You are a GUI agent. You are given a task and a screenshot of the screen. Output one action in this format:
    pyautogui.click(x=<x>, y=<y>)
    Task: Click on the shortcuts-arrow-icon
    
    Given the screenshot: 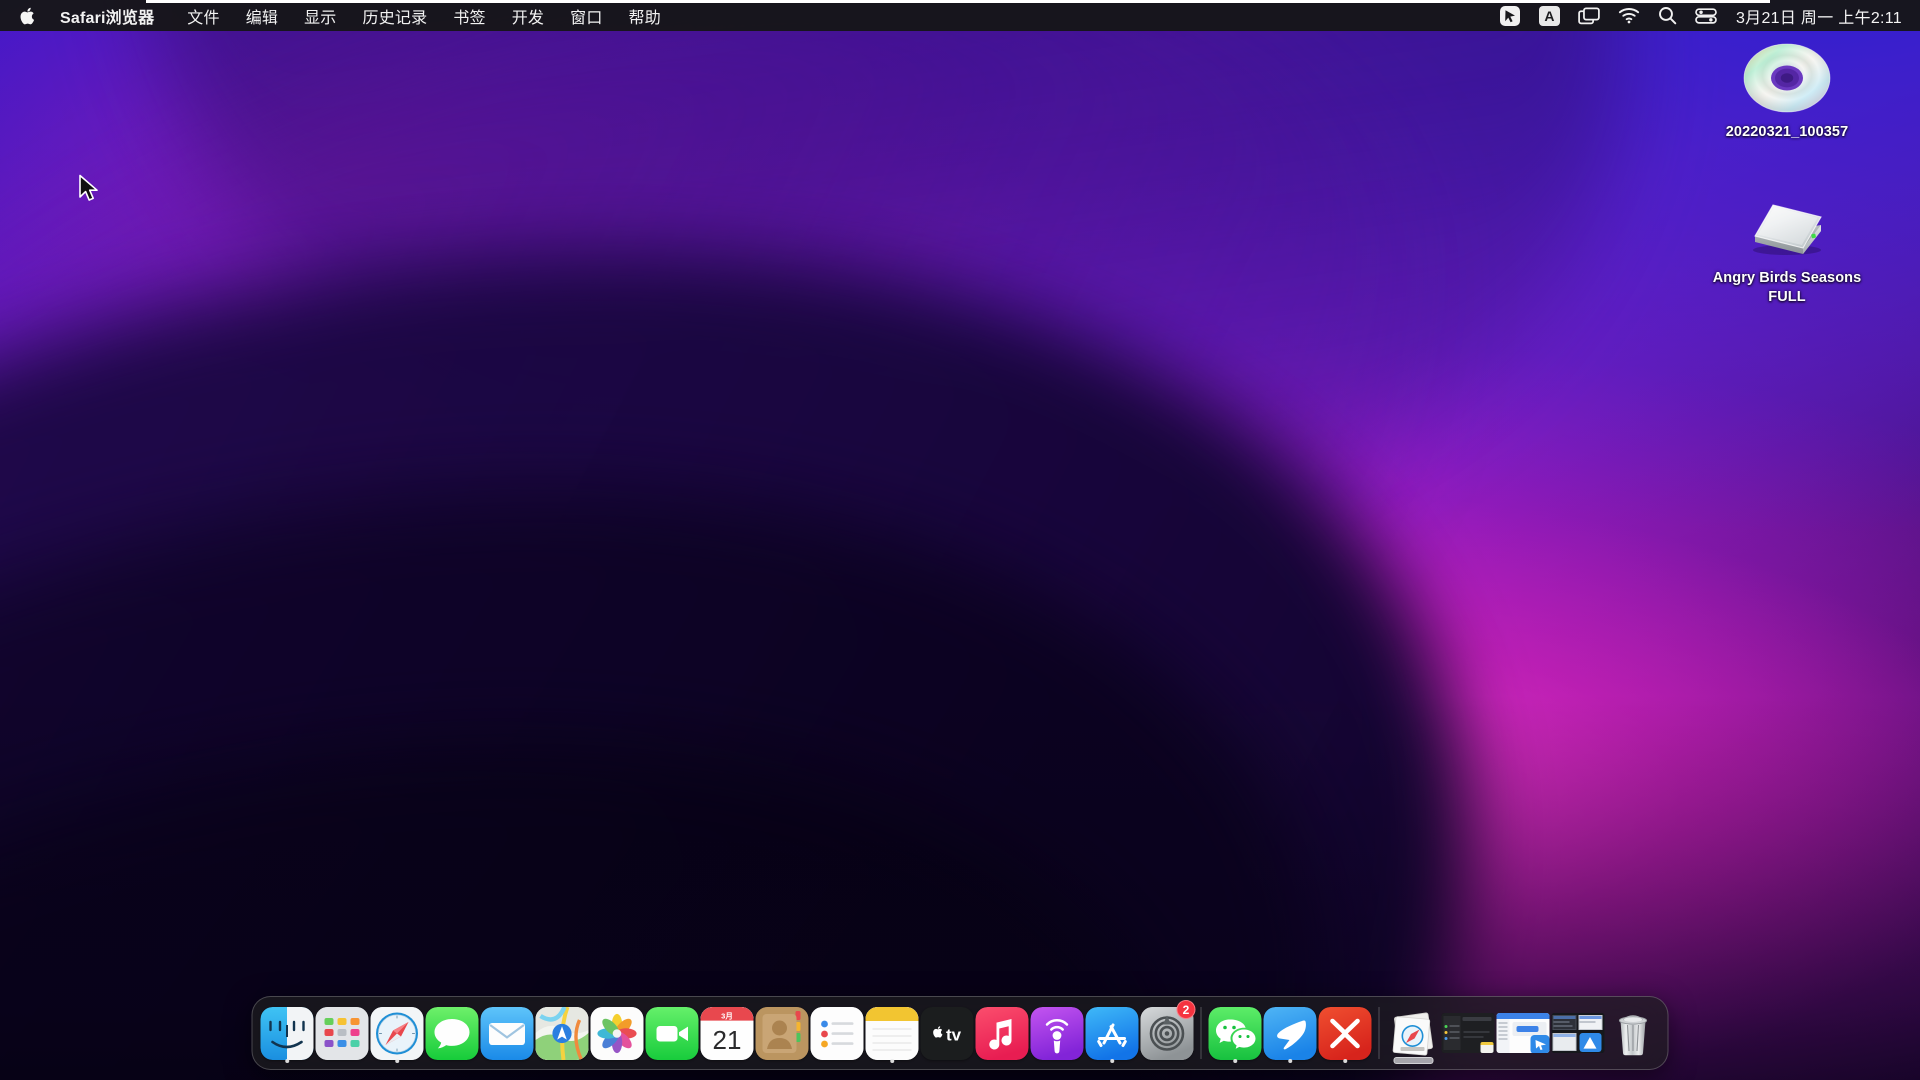 What is the action you would take?
    pyautogui.click(x=1510, y=15)
    